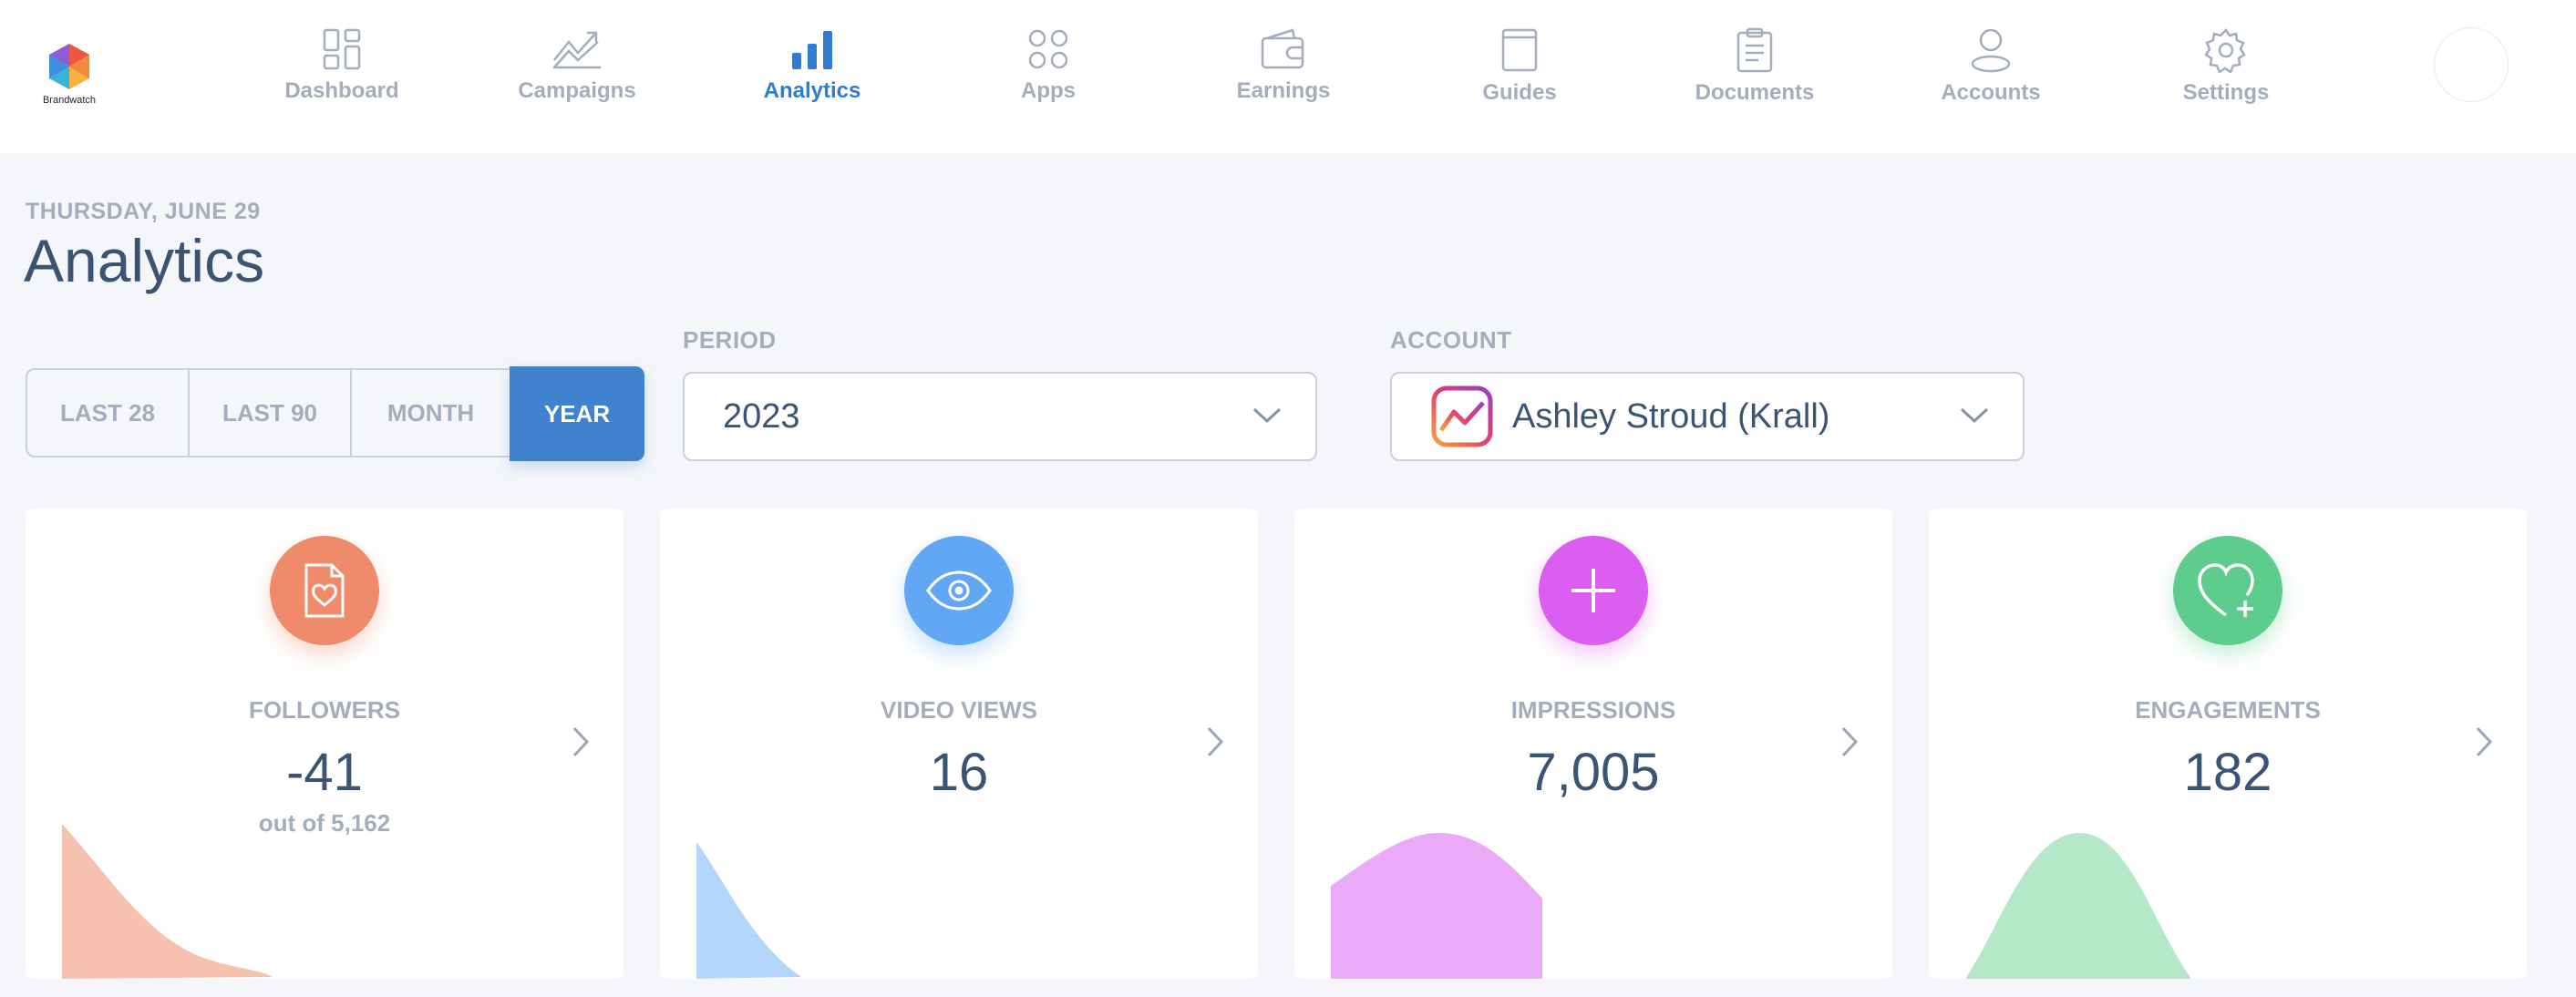  What do you see at coordinates (324, 772) in the screenshot?
I see `card-value: -41` at bounding box center [324, 772].